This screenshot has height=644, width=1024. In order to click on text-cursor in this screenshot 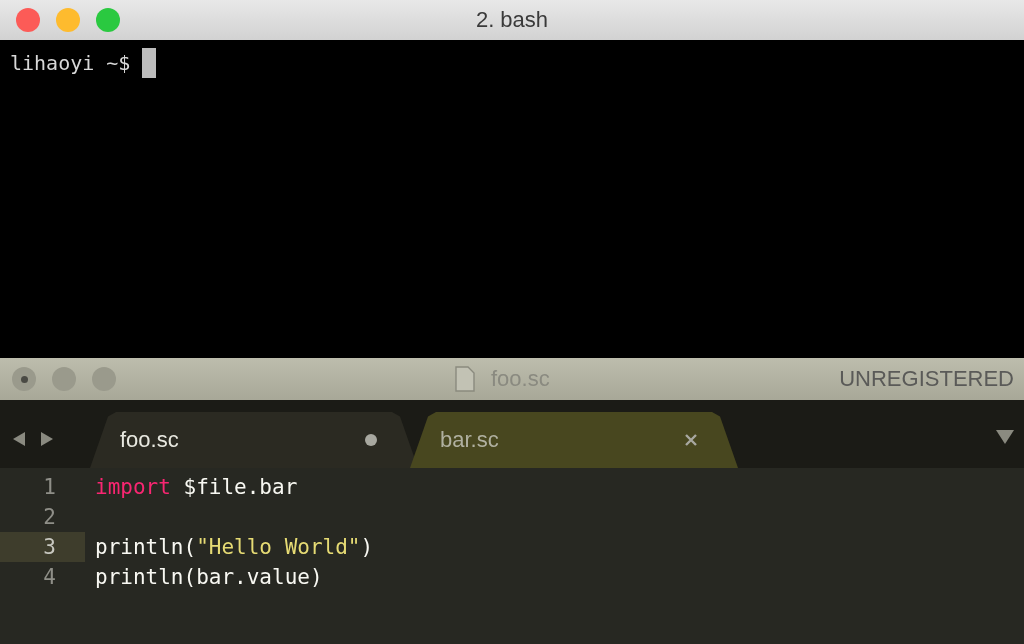, I will do `click(149, 63)`.